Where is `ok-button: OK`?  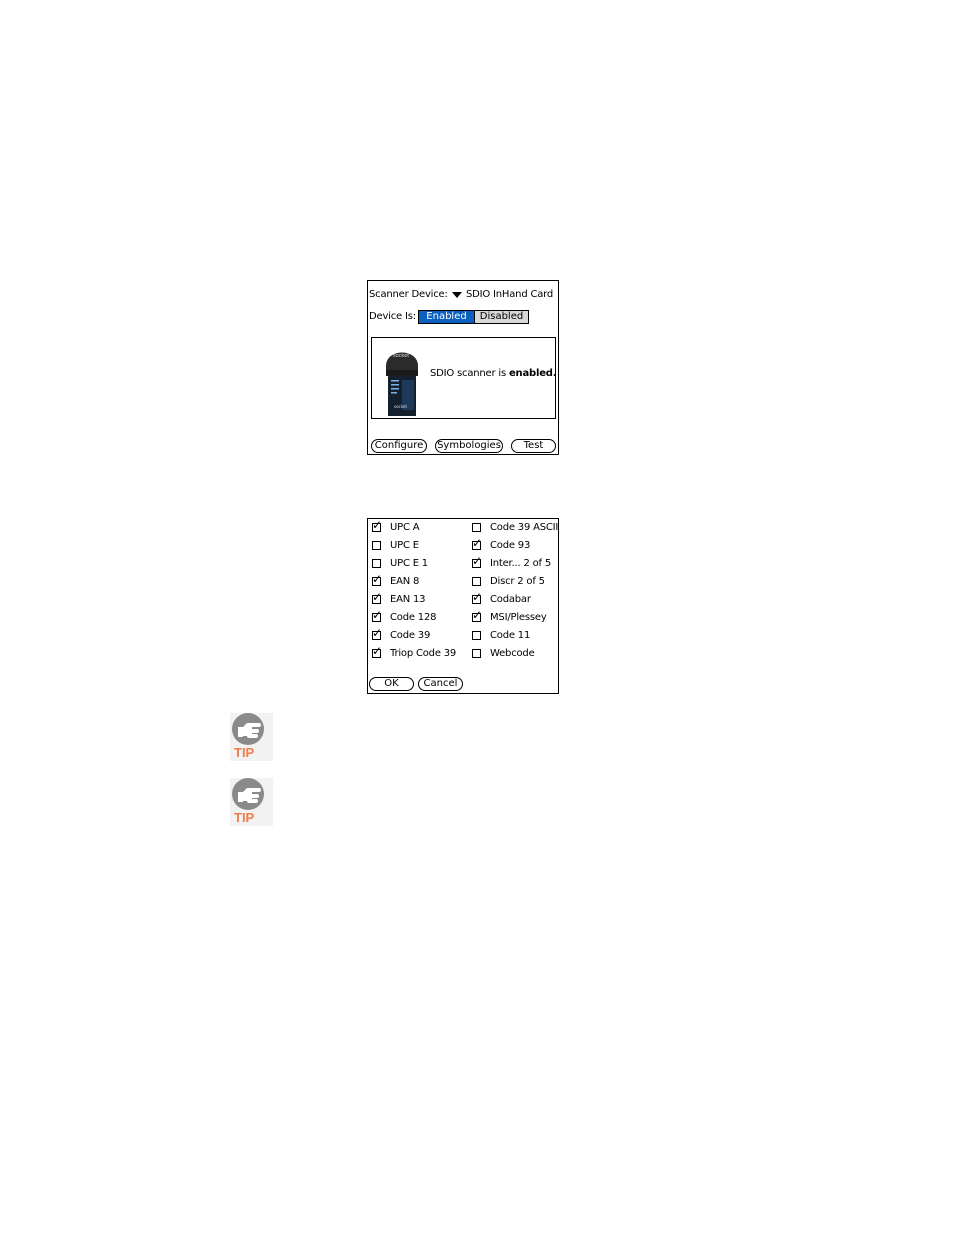 ok-button: OK is located at coordinates (391, 684).